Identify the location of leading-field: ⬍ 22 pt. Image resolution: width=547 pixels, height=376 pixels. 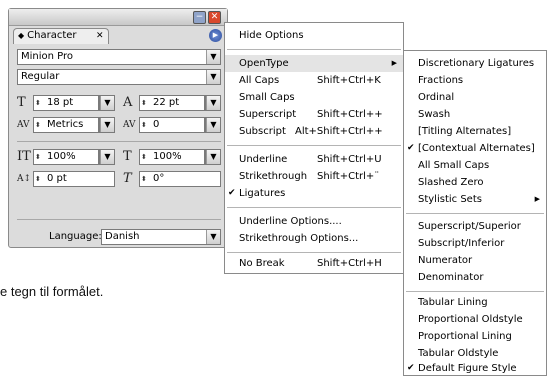
(172, 103).